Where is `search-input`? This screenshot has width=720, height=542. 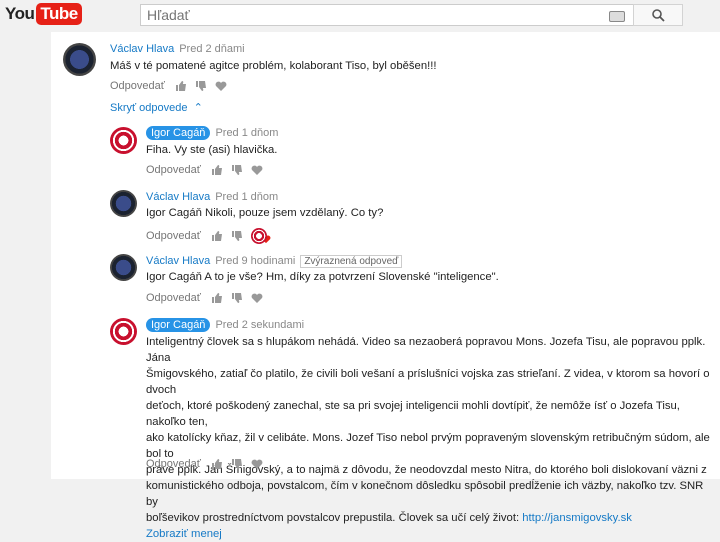
search-input is located at coordinates (364, 15).